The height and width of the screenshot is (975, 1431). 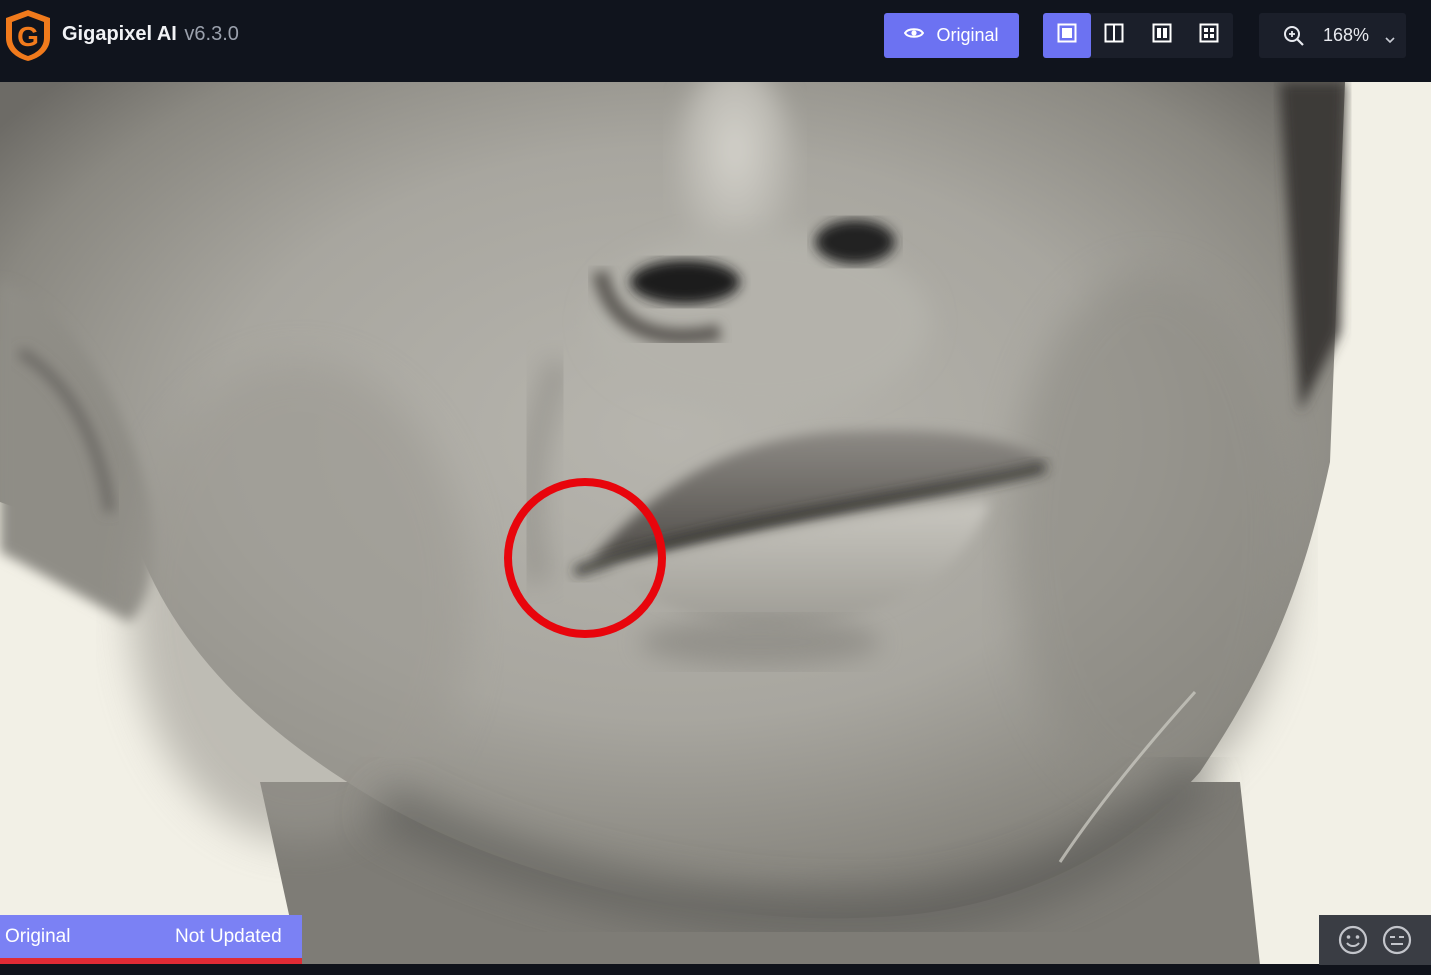 What do you see at coordinates (211, 34) in the screenshot?
I see `app-version: v6.3.0` at bounding box center [211, 34].